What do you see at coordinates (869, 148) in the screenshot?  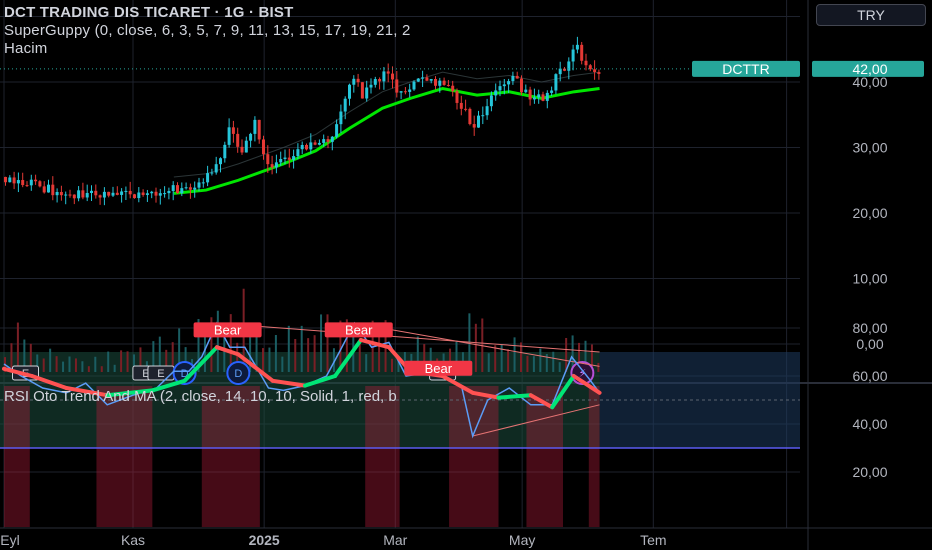 I see `price-axis-tick: 30,00` at bounding box center [869, 148].